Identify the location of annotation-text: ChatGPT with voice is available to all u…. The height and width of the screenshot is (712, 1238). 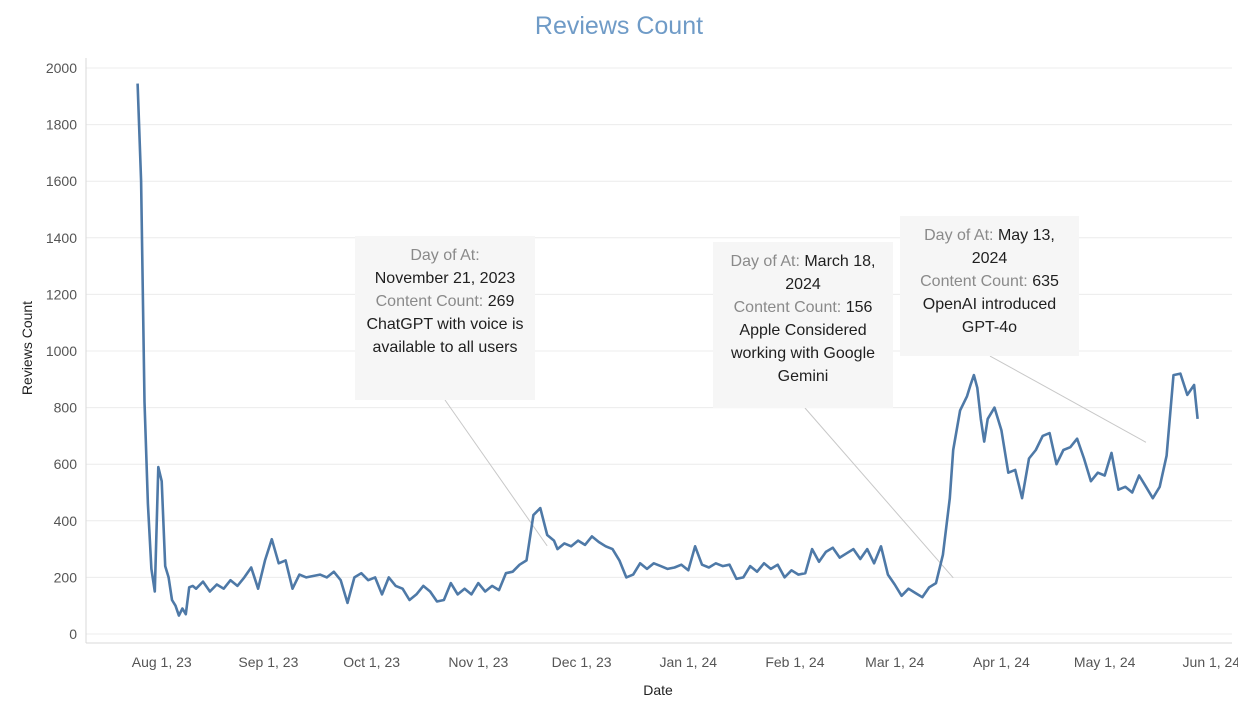
(445, 336).